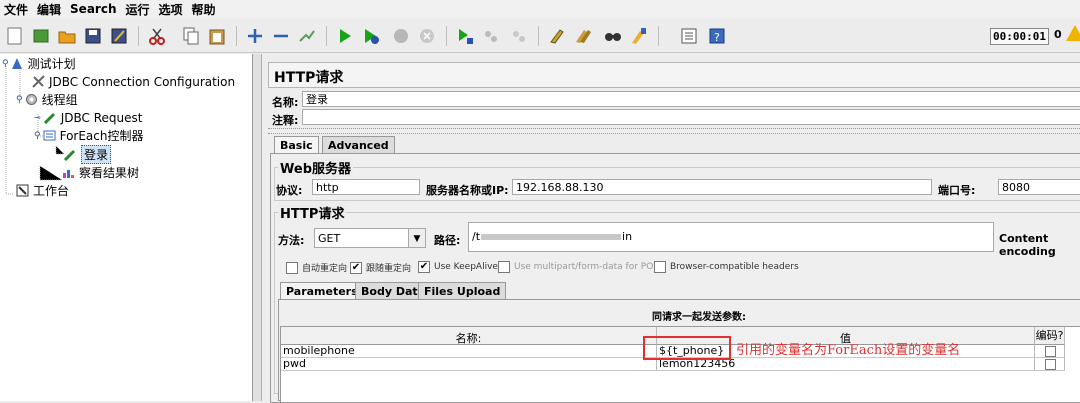  What do you see at coordinates (358, 145) in the screenshot?
I see `tab-advanced: Advanced` at bounding box center [358, 145].